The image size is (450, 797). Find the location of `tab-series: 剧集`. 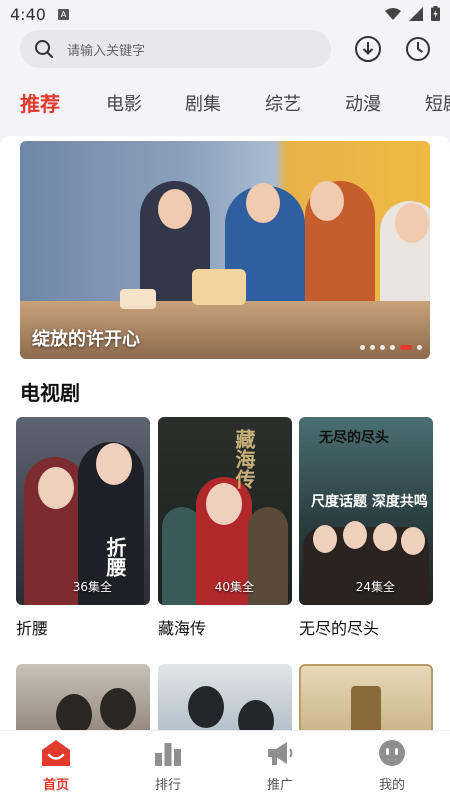

tab-series: 剧集 is located at coordinates (203, 103).